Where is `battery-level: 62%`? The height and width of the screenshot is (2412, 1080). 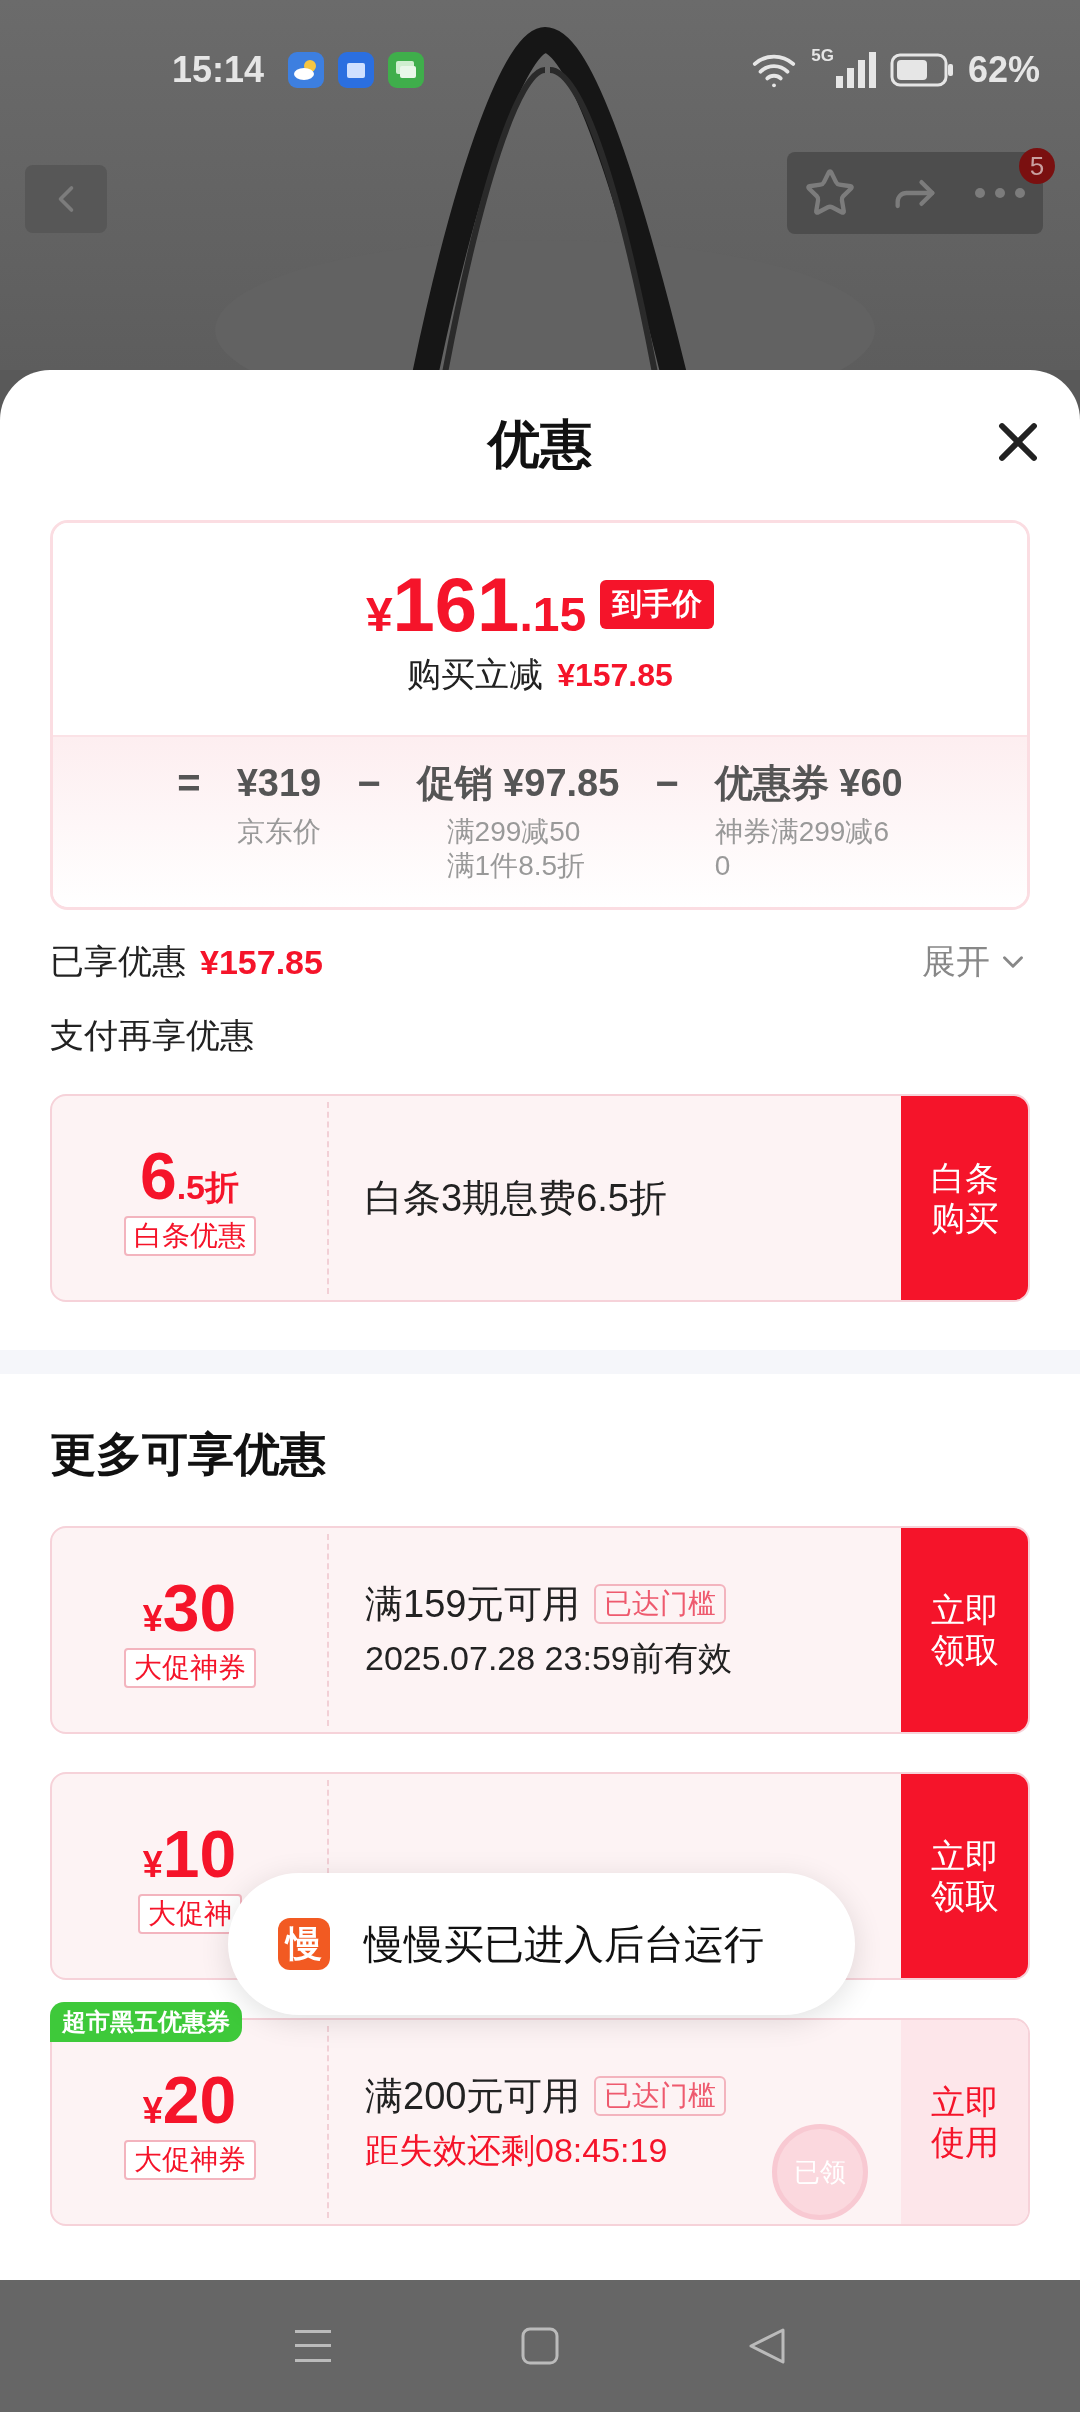
battery-level: 62% is located at coordinates (1003, 70).